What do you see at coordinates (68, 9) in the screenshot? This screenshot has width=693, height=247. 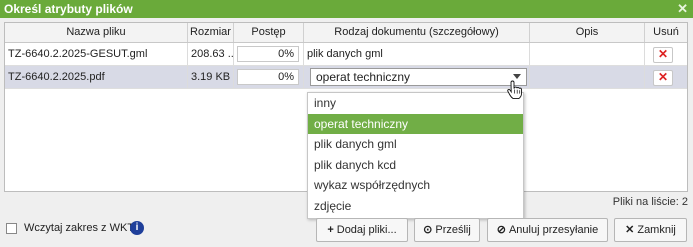 I see `dialog-title: Określ atrybuty plików` at bounding box center [68, 9].